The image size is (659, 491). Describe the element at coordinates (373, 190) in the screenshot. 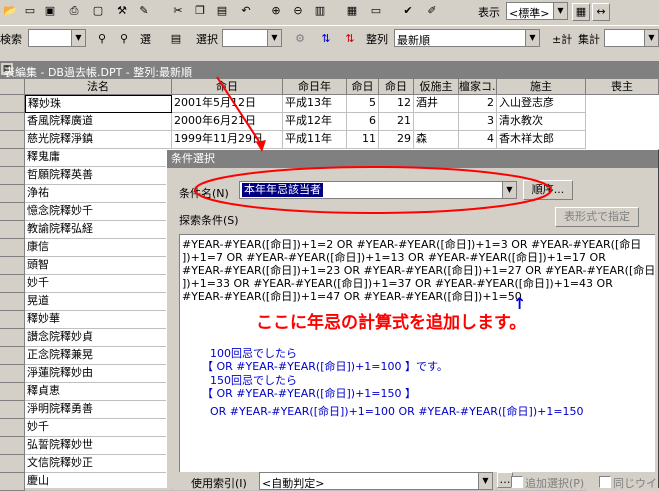

I see `highlight-ellipse` at that location.